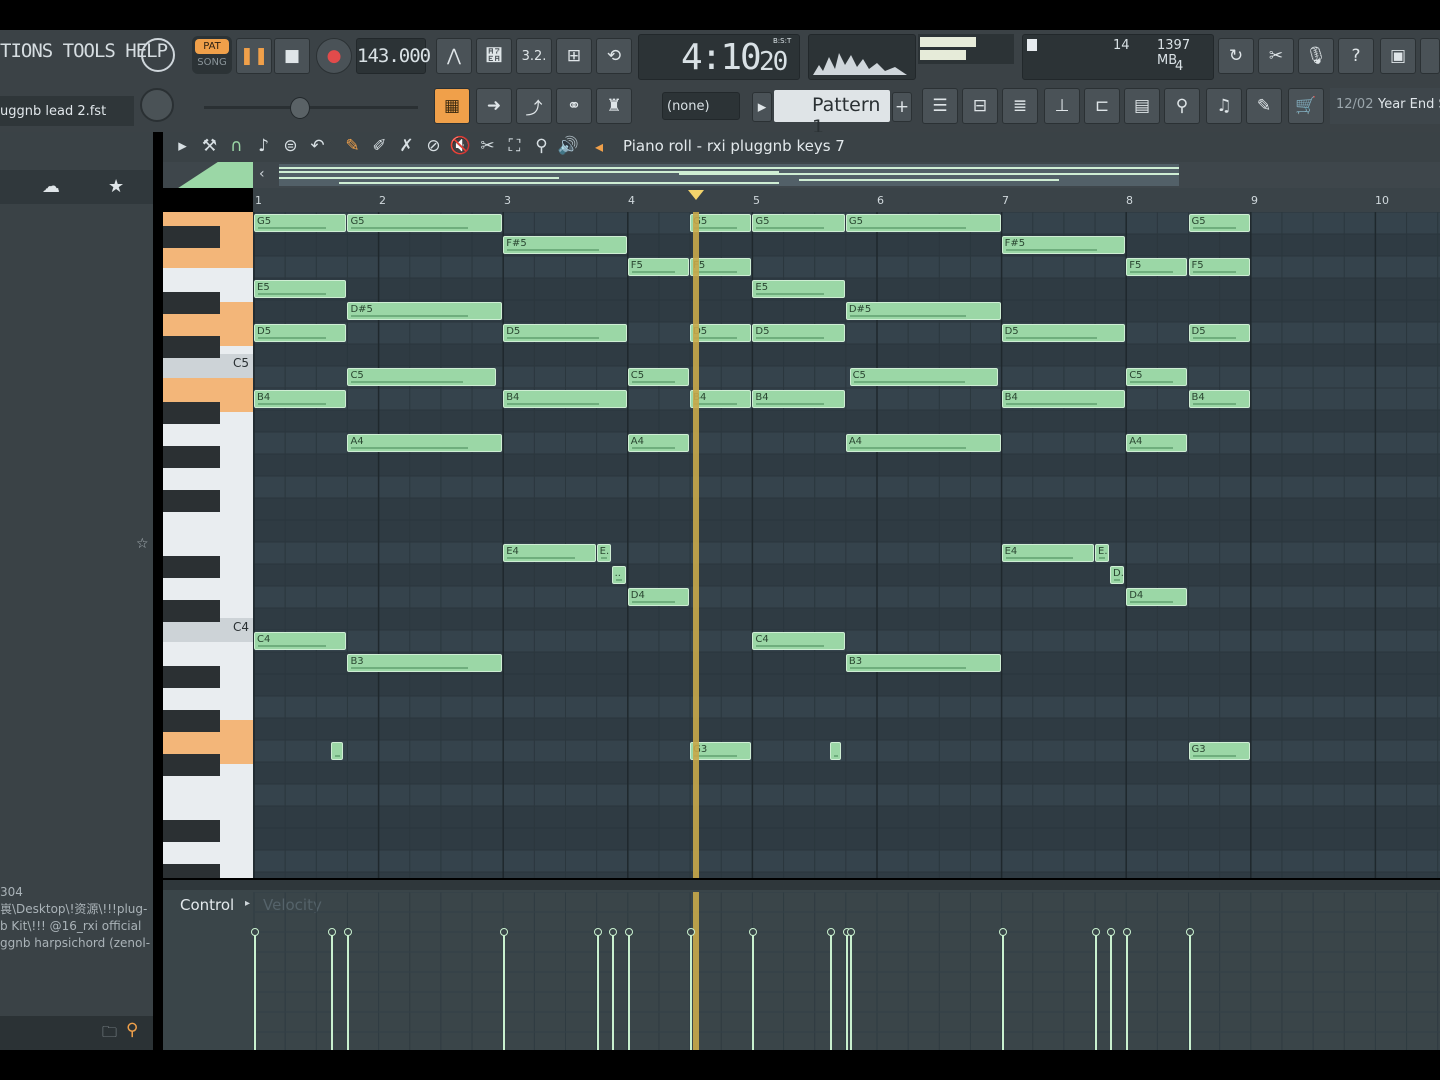 This screenshot has width=1440, height=1080. What do you see at coordinates (262, 174) in the screenshot?
I see `scroll-left-icon: ‹` at bounding box center [262, 174].